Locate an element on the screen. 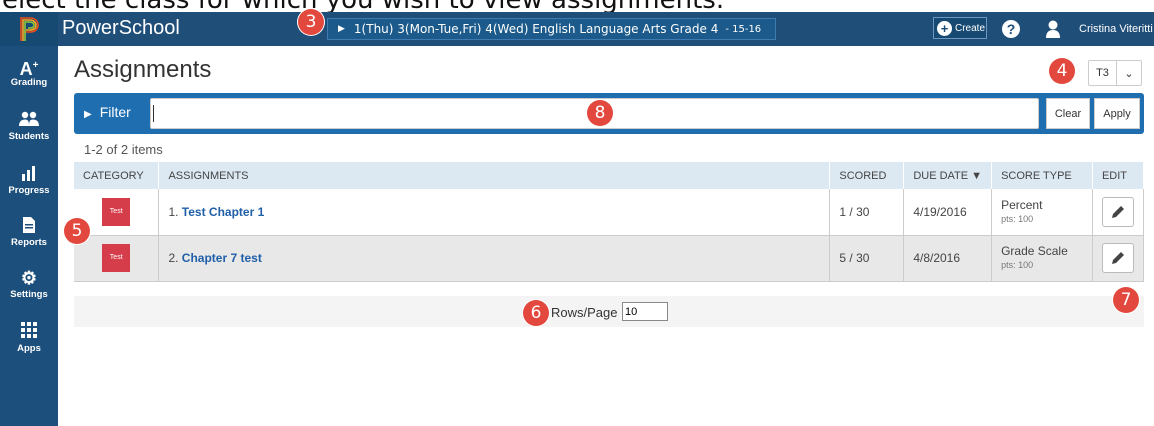  assignment-link: Test Chapter 1 is located at coordinates (223, 212).